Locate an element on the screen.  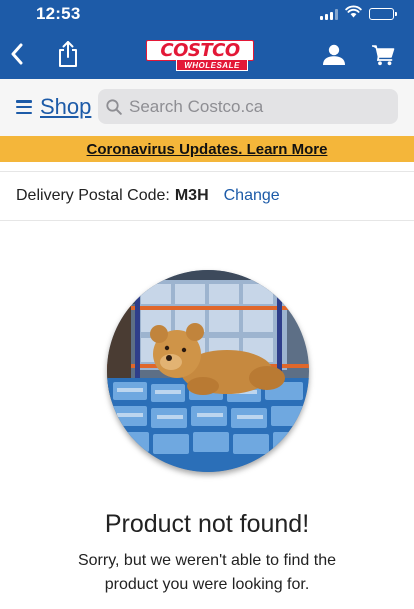
not-found-title: Product not found! is located at coordinates (207, 524).